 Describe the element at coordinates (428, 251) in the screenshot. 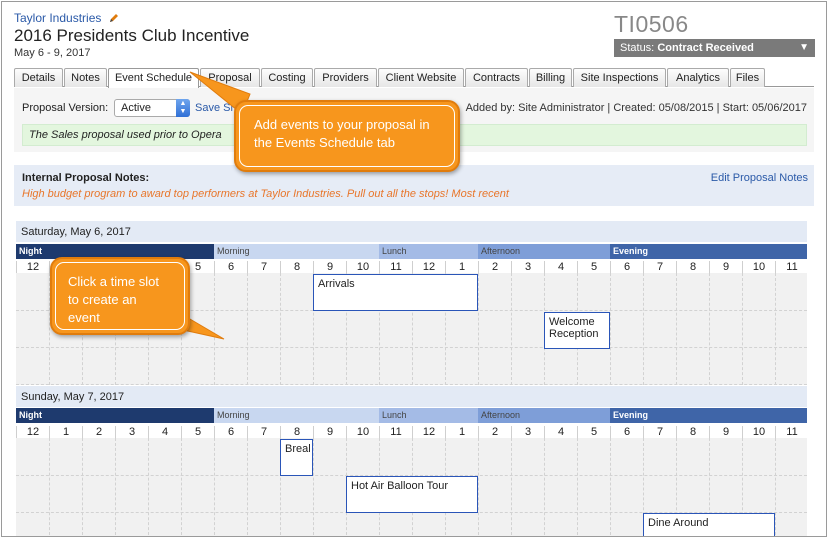

I see `segment-lunch: Lunch` at that location.